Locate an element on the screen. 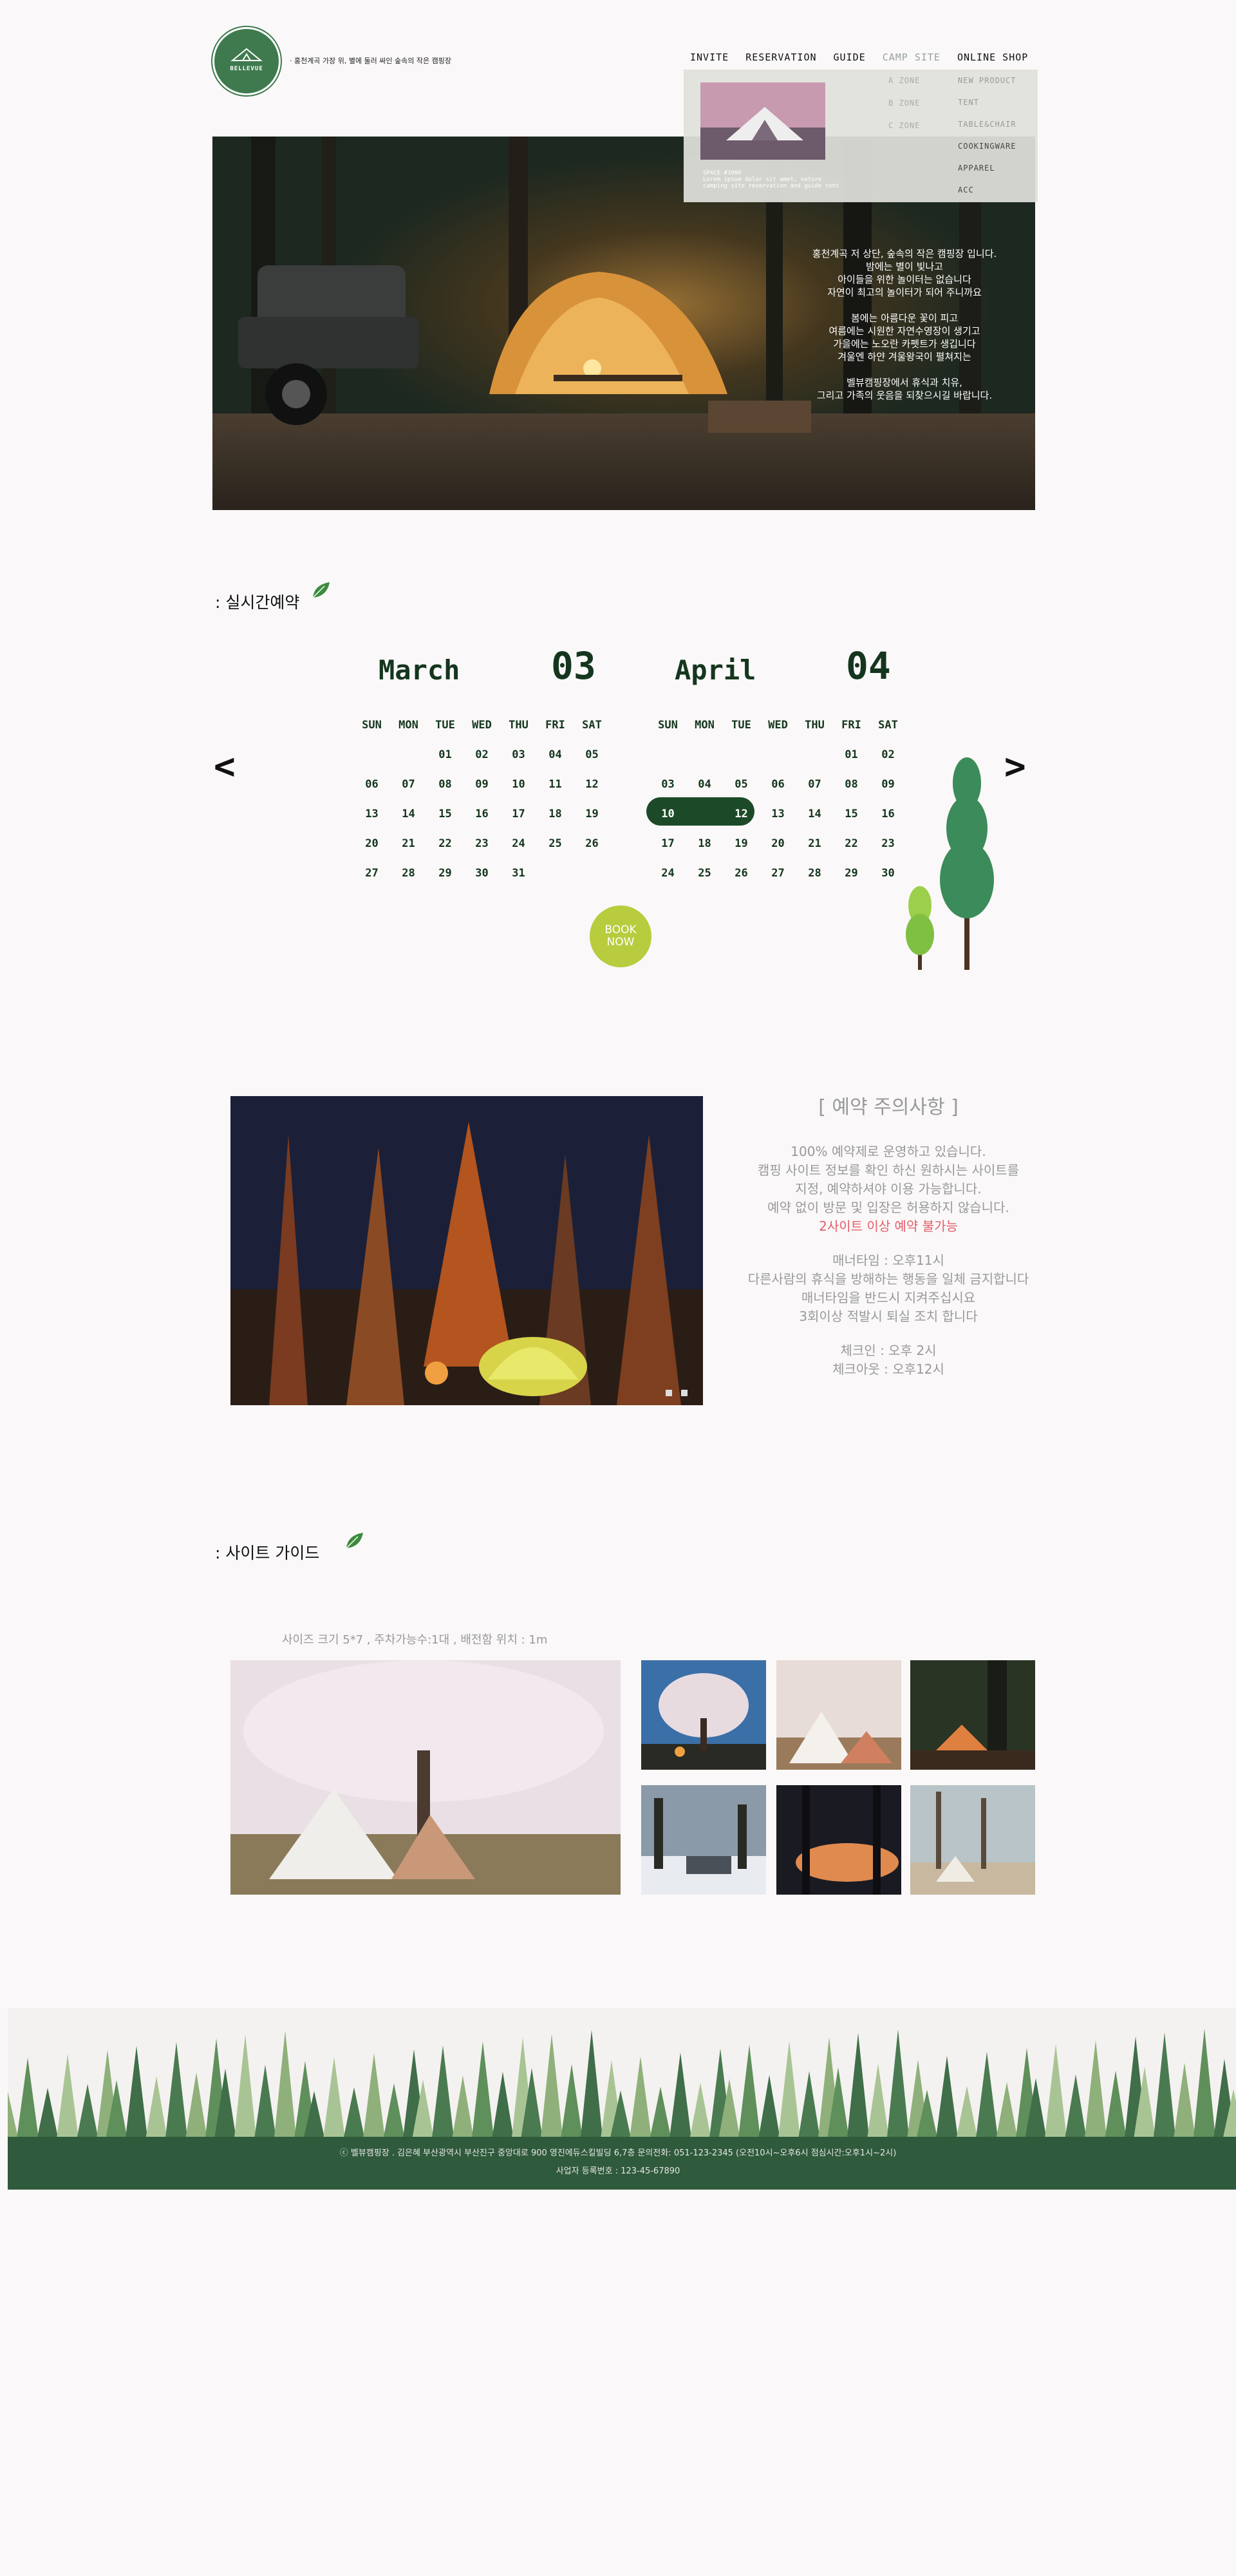  site-size-note: 사이즈 크기 5*7 , 주차가능수:1대 , 배전함 위치 : 1m is located at coordinates (415, 1640).